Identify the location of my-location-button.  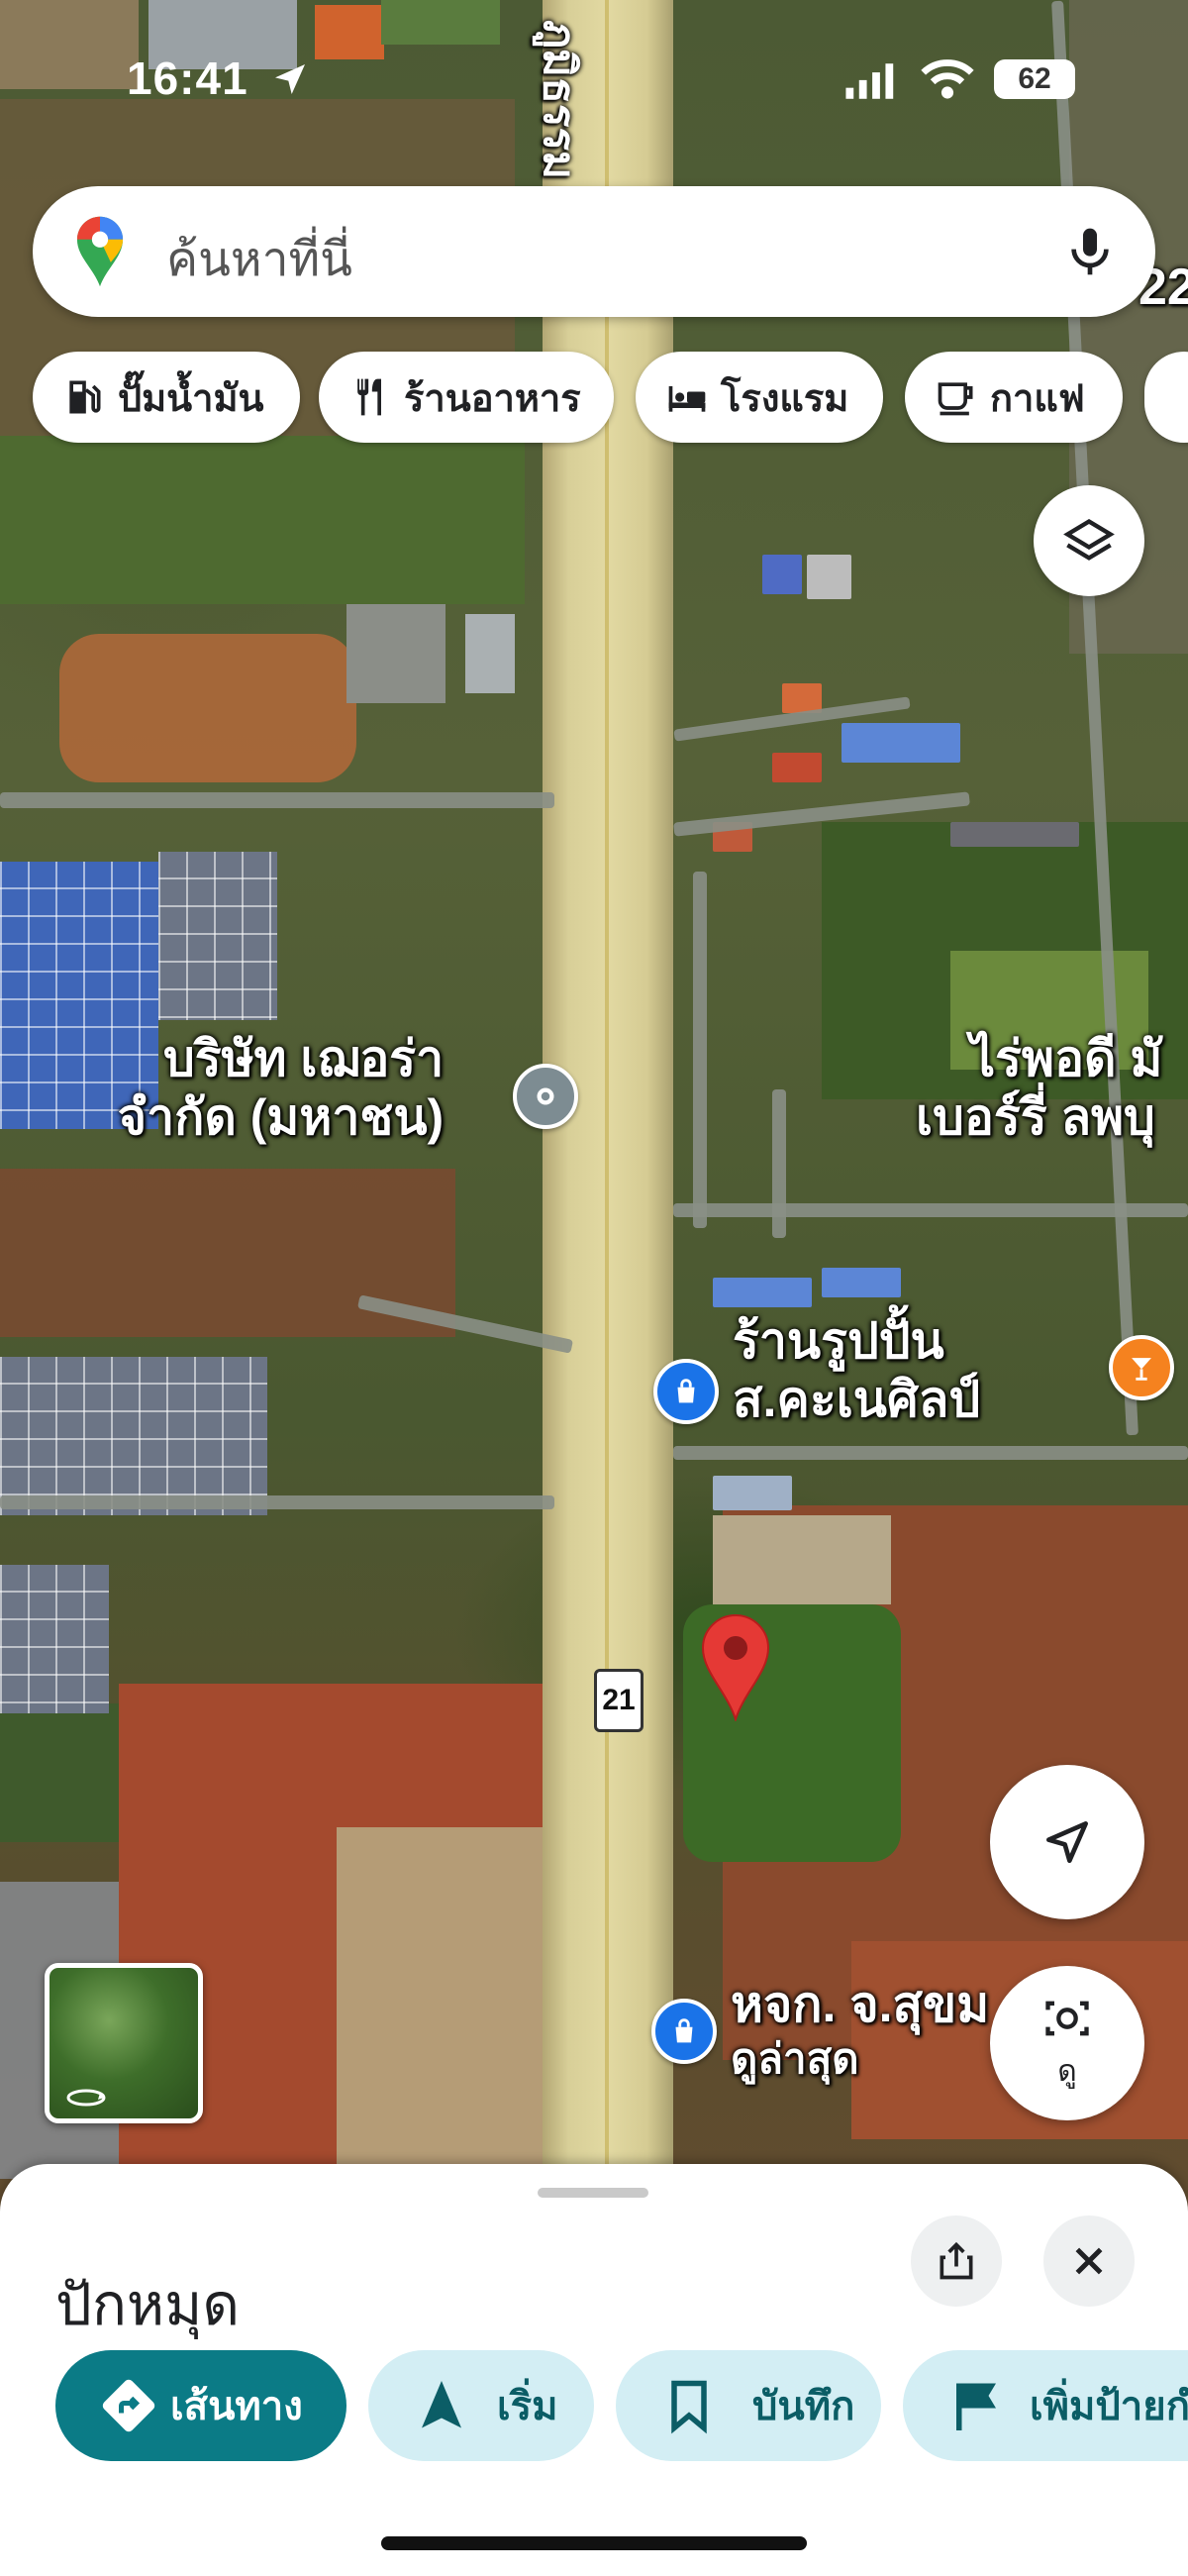
(1067, 1842).